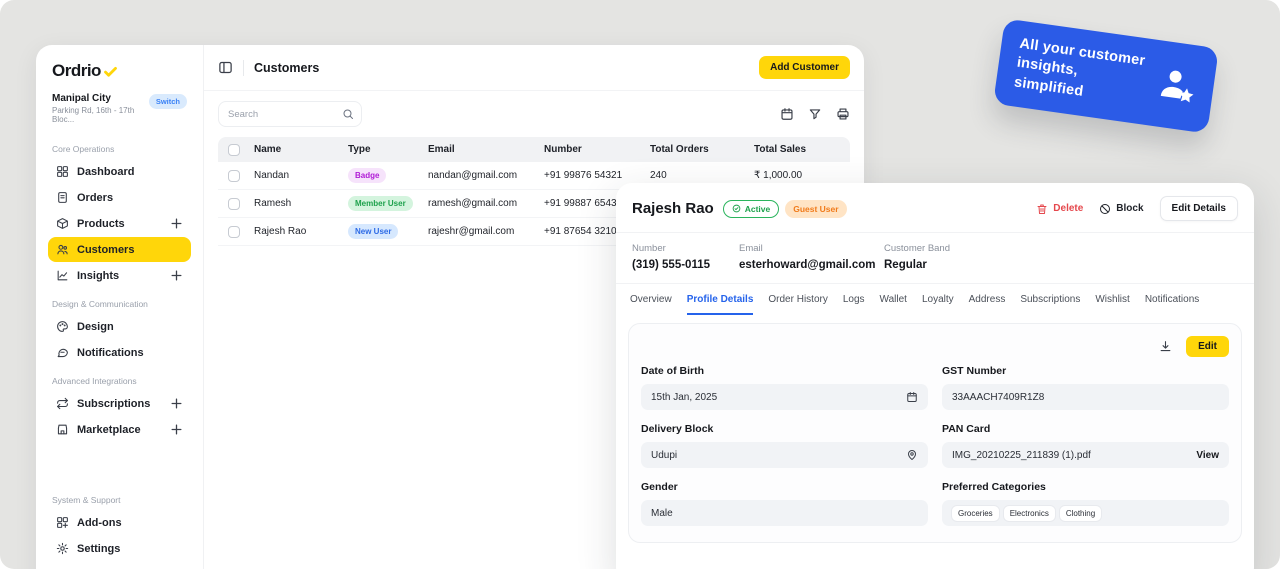 The width and height of the screenshot is (1280, 569). I want to click on sidebar-item-notifications: Notifications, so click(119, 352).